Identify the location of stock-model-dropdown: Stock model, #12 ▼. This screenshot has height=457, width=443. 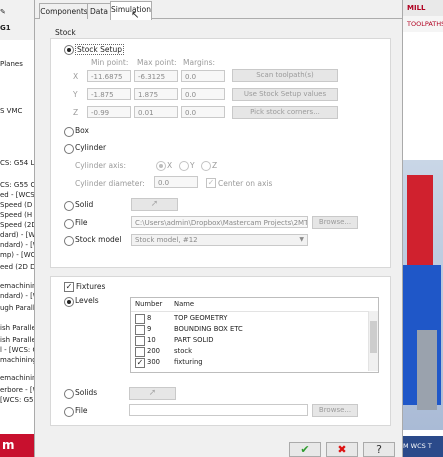
(219, 240).